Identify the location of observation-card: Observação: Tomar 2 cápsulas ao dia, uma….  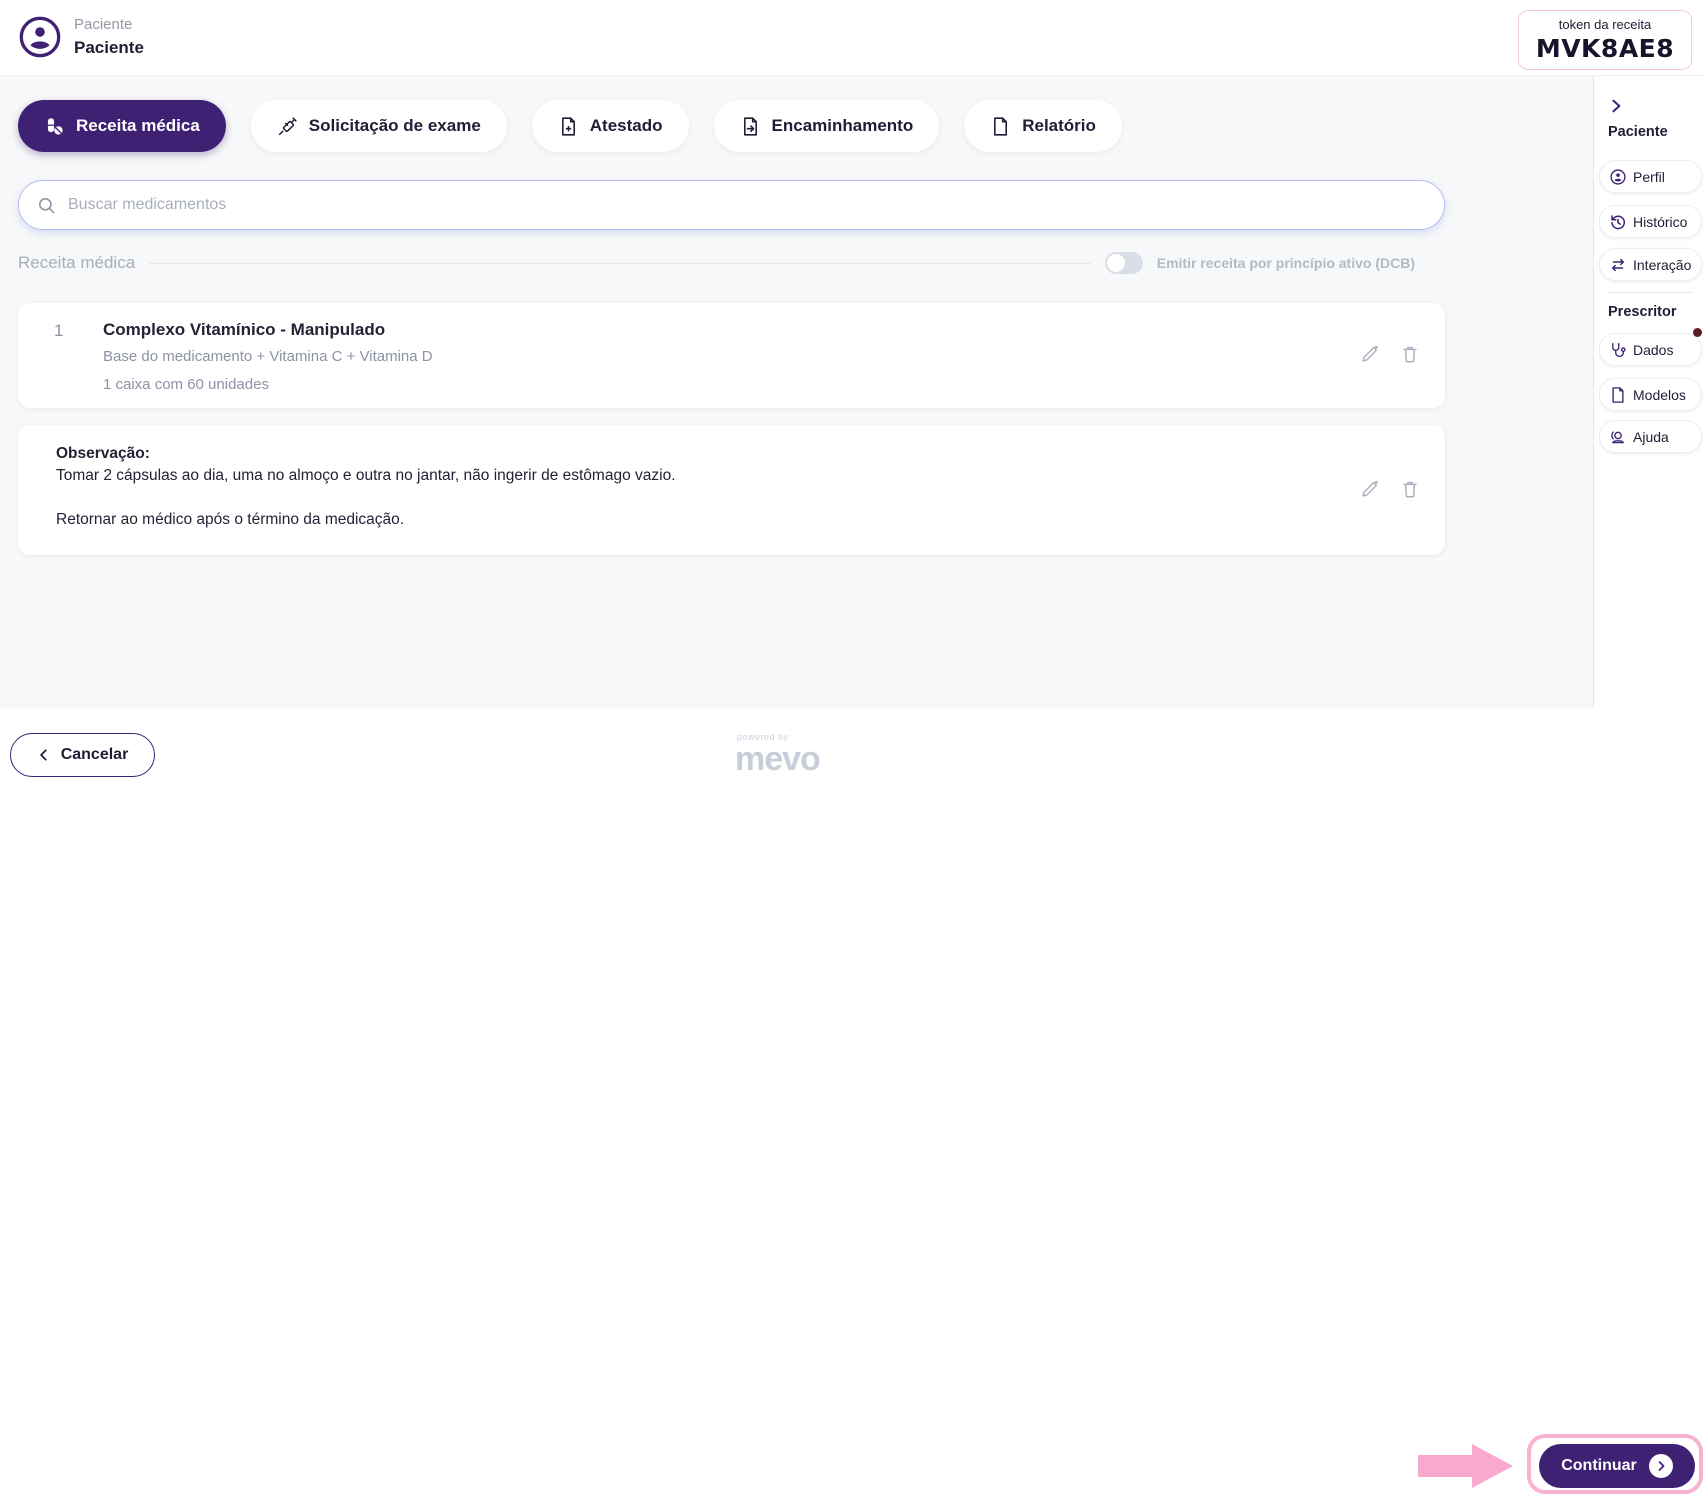
(731, 490).